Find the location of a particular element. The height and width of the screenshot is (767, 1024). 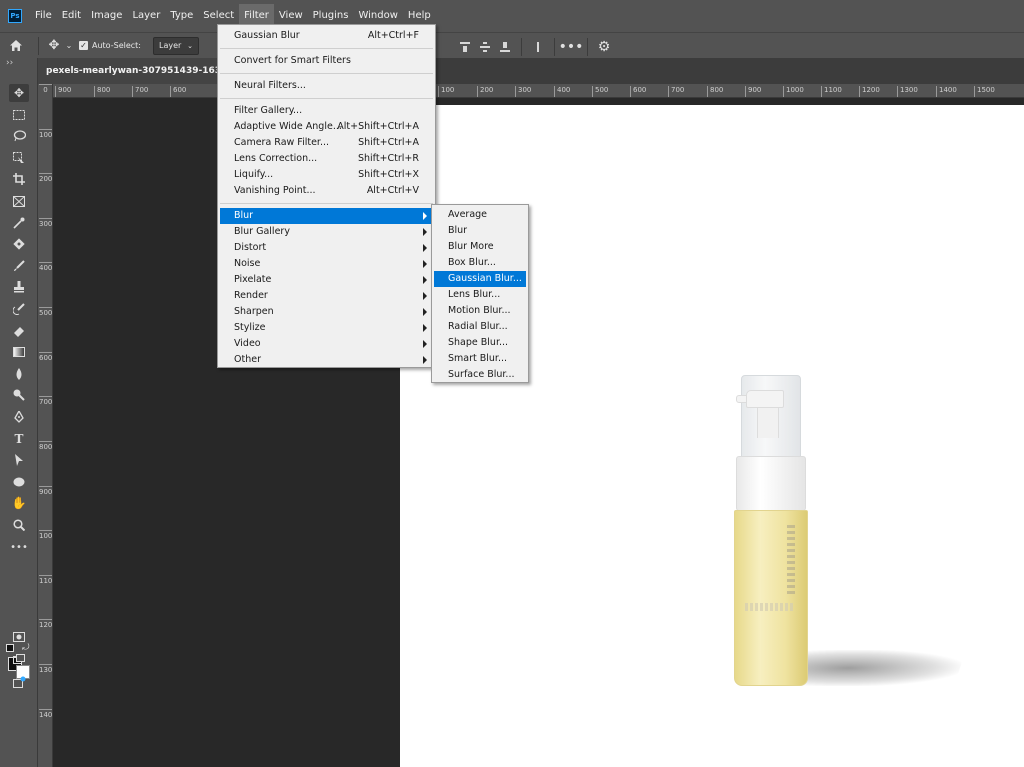

distribute-icon is located at coordinates (538, 47).